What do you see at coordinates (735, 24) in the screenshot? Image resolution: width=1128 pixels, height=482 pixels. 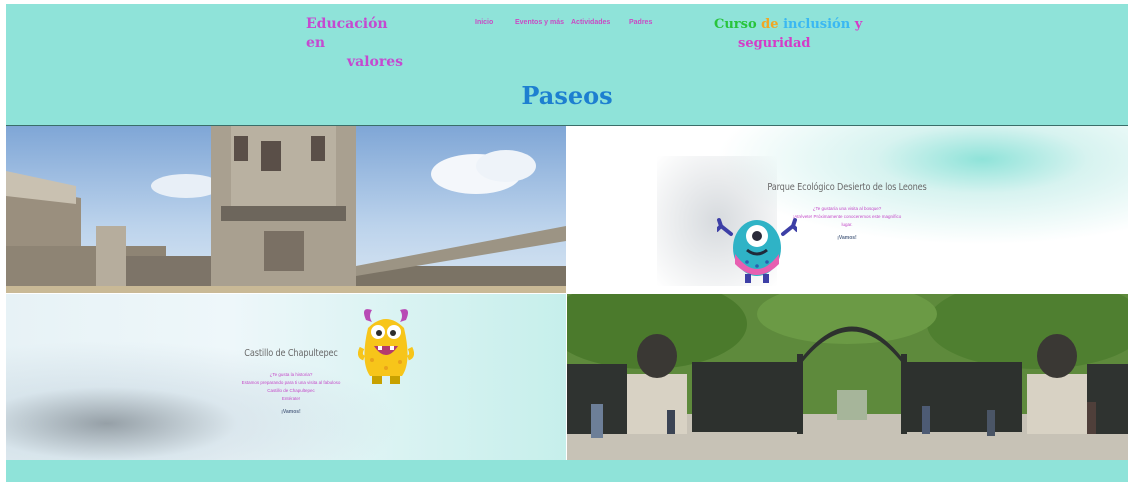 I see `course-word-curso: Curso` at bounding box center [735, 24].